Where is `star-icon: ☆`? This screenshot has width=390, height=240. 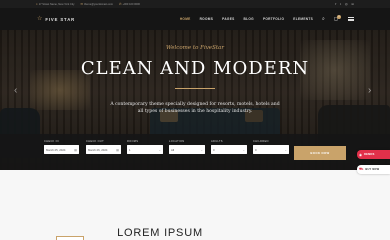 star-icon: ☆ is located at coordinates (40, 19).